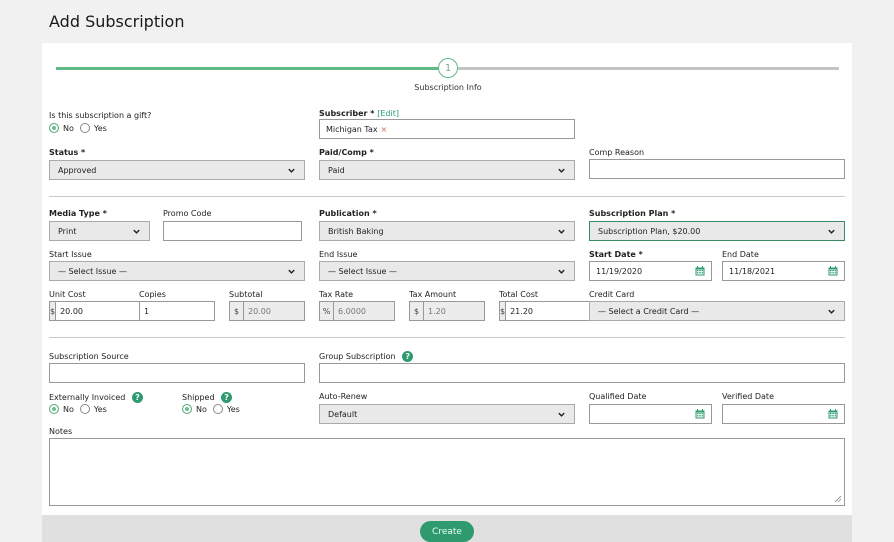 This screenshot has width=894, height=542. Describe the element at coordinates (650, 414) in the screenshot. I see `qualified-date-field` at that location.